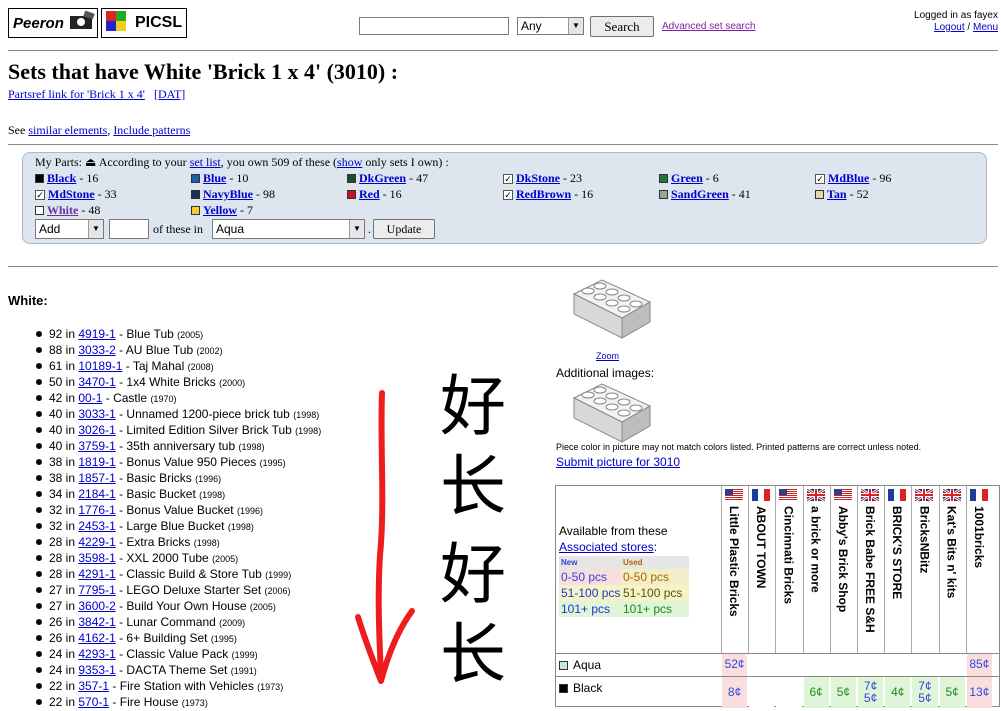 This screenshot has height=711, width=1001. What do you see at coordinates (843, 576) in the screenshot?
I see `store-name-link: Abby's Brick Shop` at bounding box center [843, 576].